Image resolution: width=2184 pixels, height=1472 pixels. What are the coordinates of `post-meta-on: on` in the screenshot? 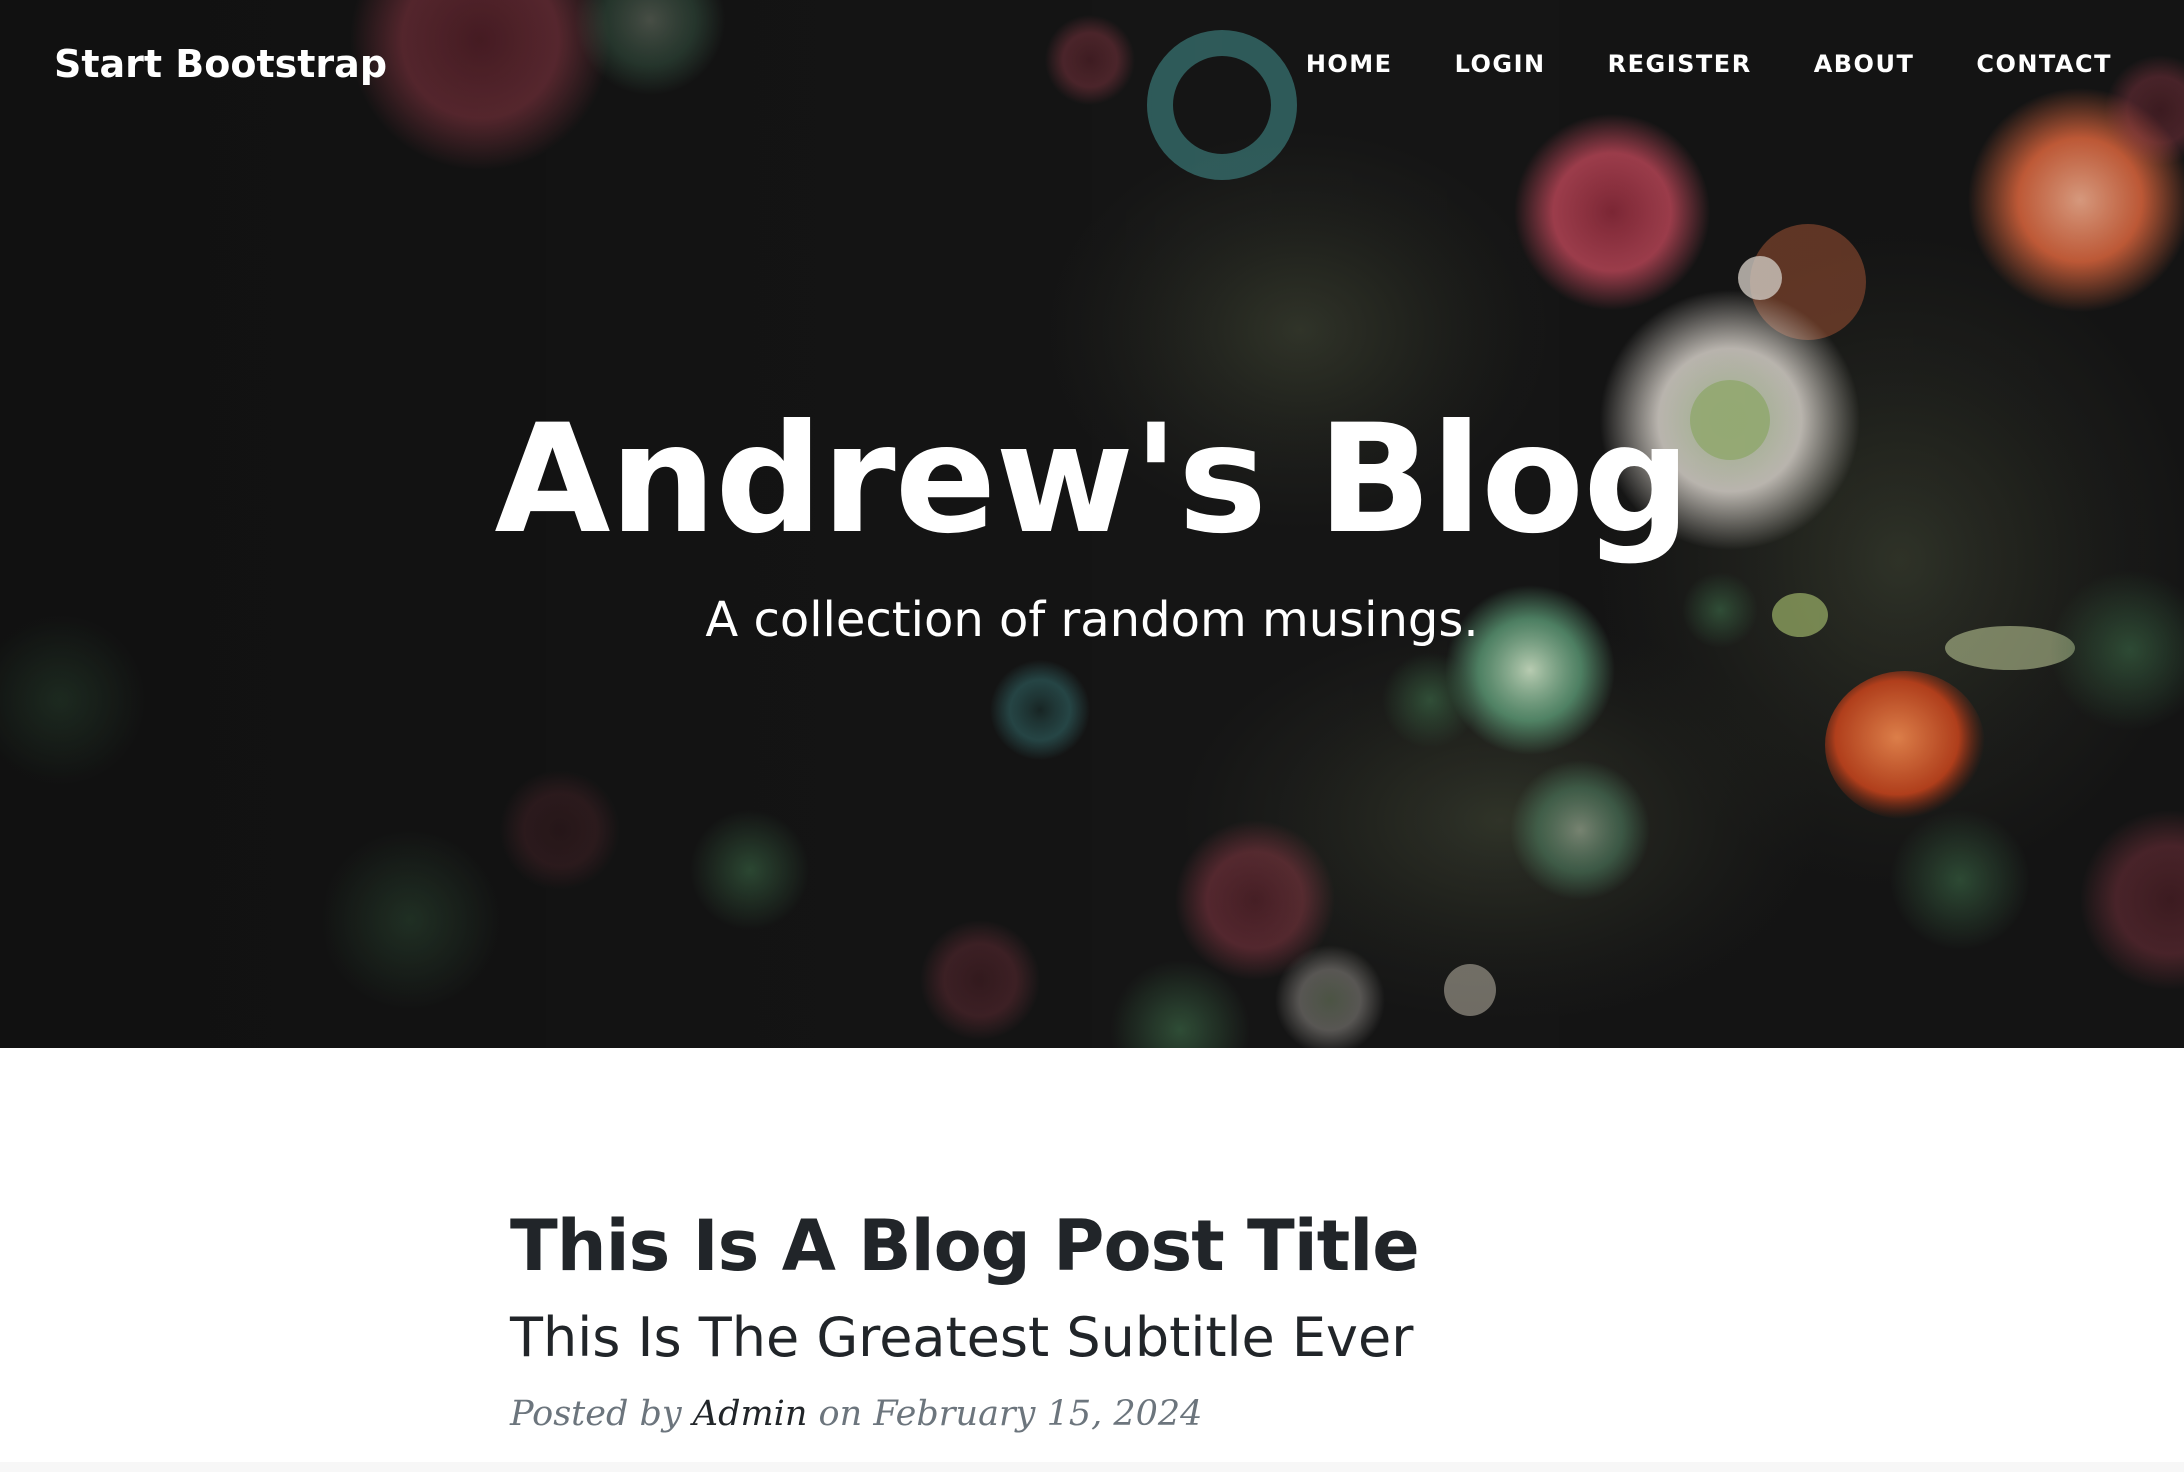 It's located at (840, 1414).